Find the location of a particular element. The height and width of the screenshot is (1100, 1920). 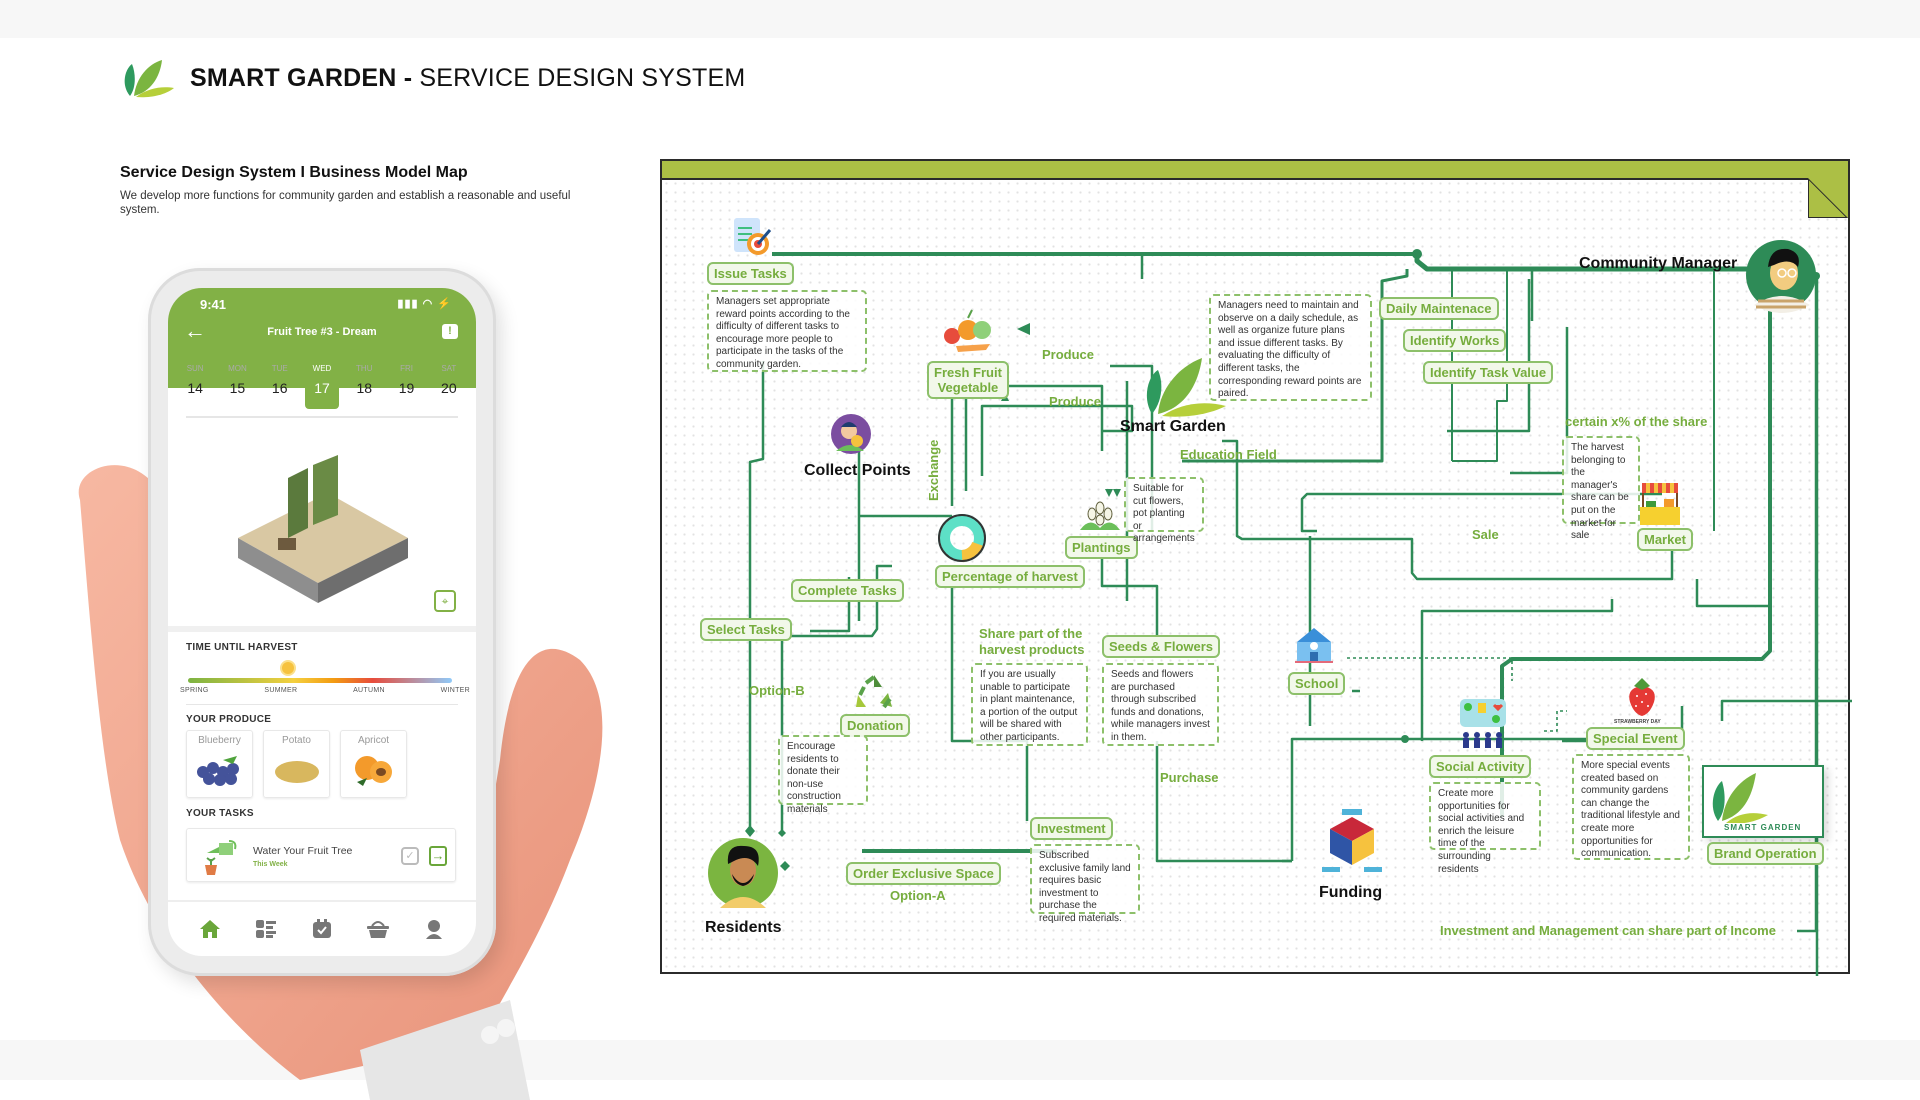

tag-select-tasks: Select Tasks is located at coordinates (746, 629).